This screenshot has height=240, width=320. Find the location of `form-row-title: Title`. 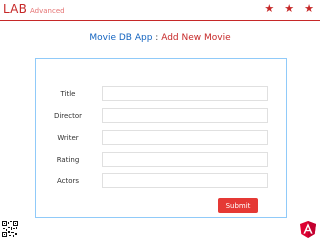

form-row-title: Title is located at coordinates (162, 94).